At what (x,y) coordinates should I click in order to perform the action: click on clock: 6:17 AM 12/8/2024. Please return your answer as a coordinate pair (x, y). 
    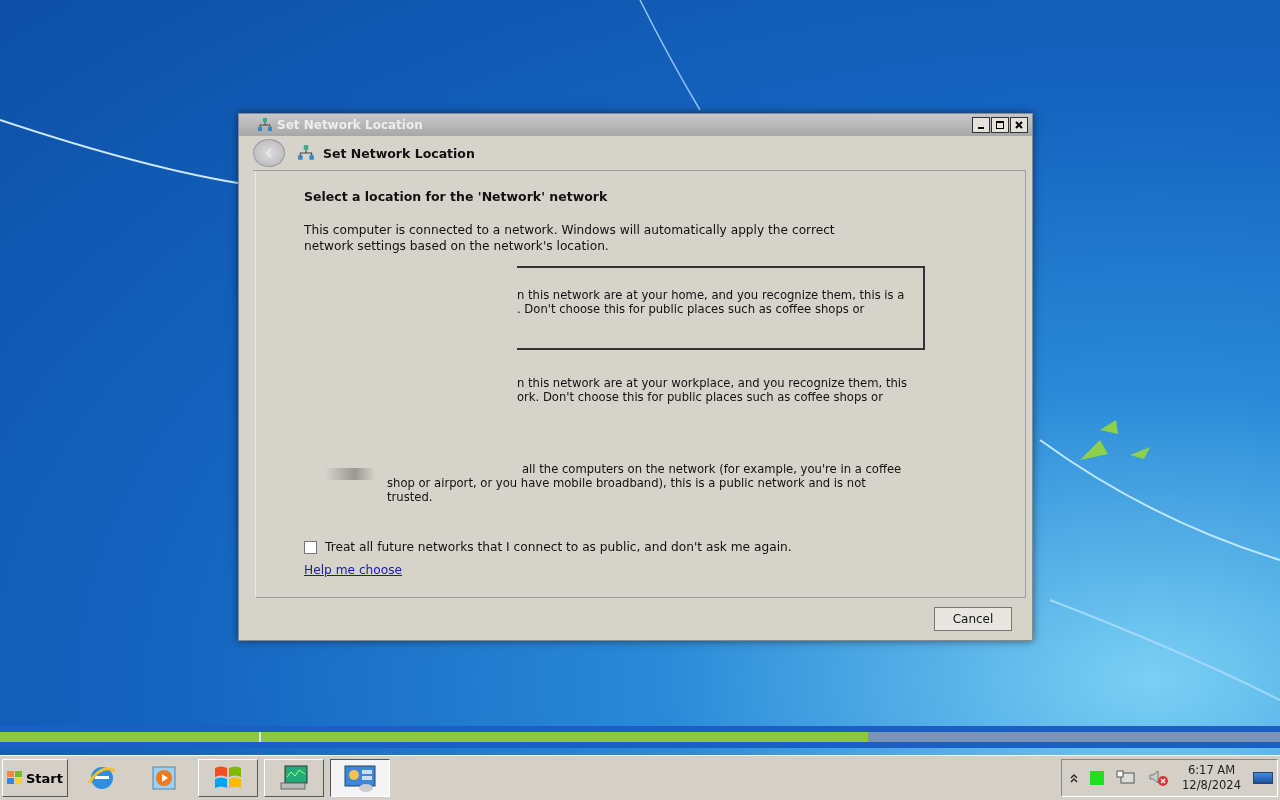
    Looking at the image, I should click on (1211, 778).